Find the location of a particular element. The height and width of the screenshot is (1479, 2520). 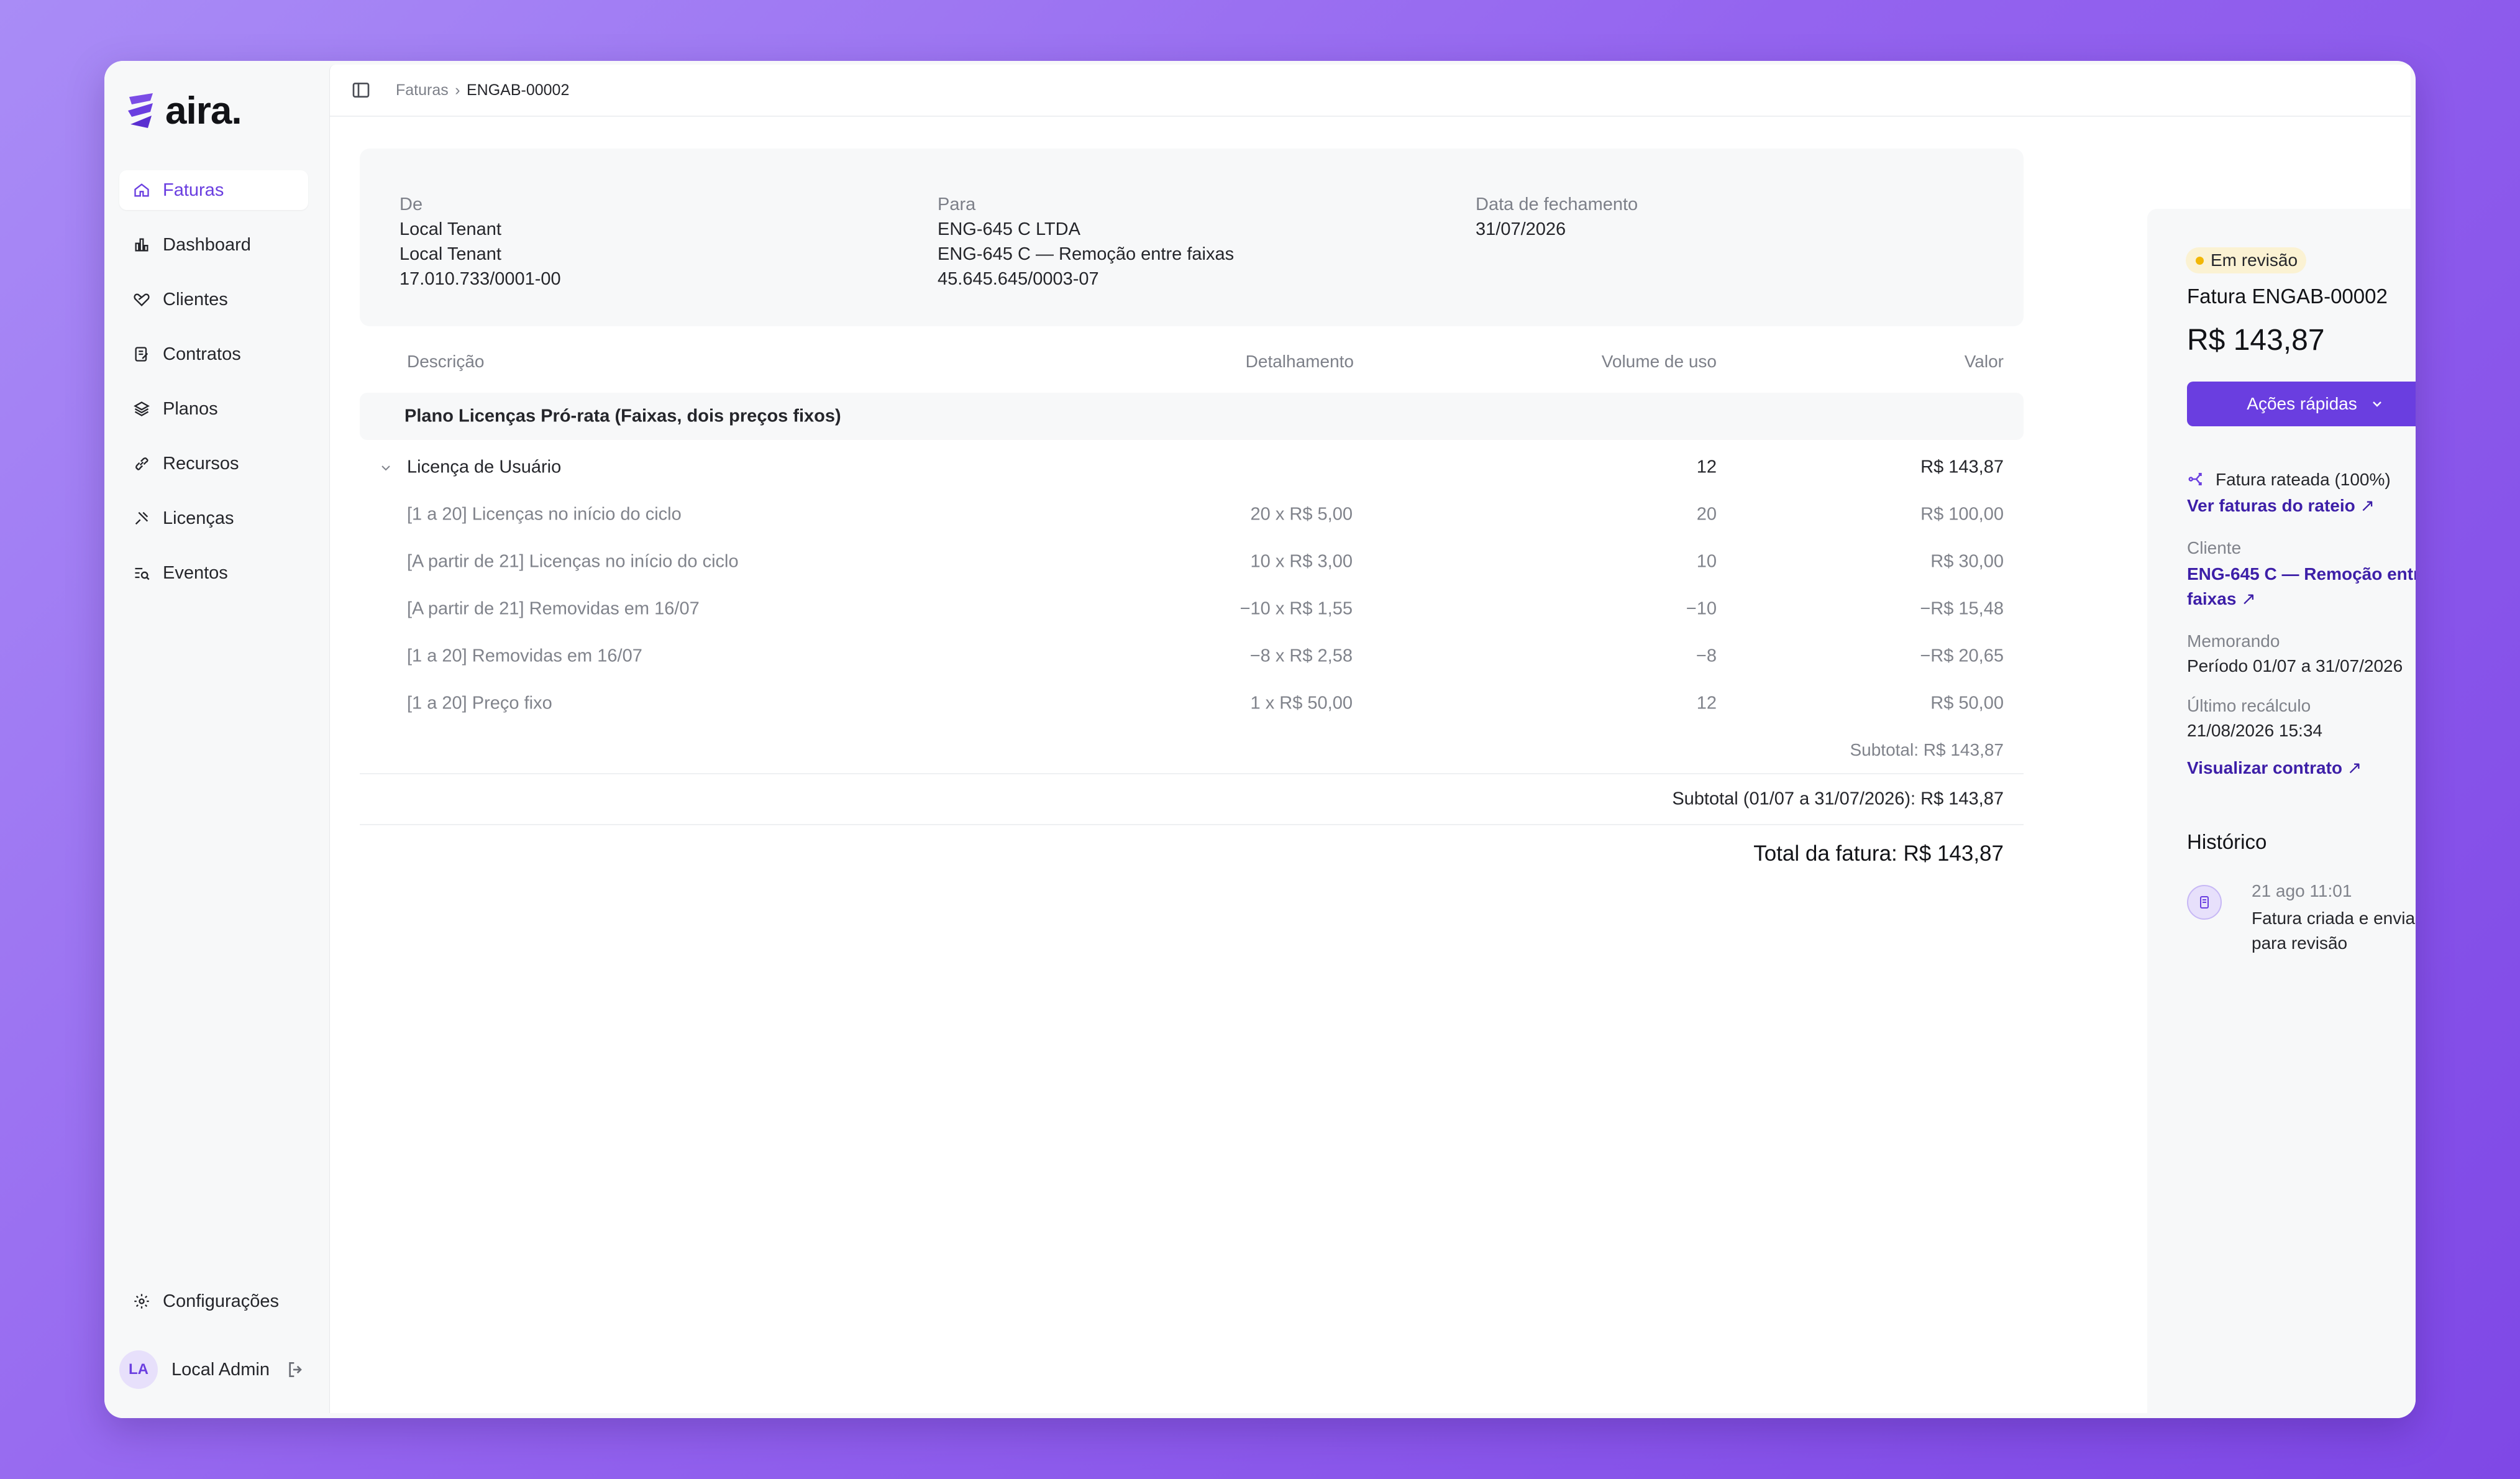

user-name: Local Admin is located at coordinates (220, 1369).